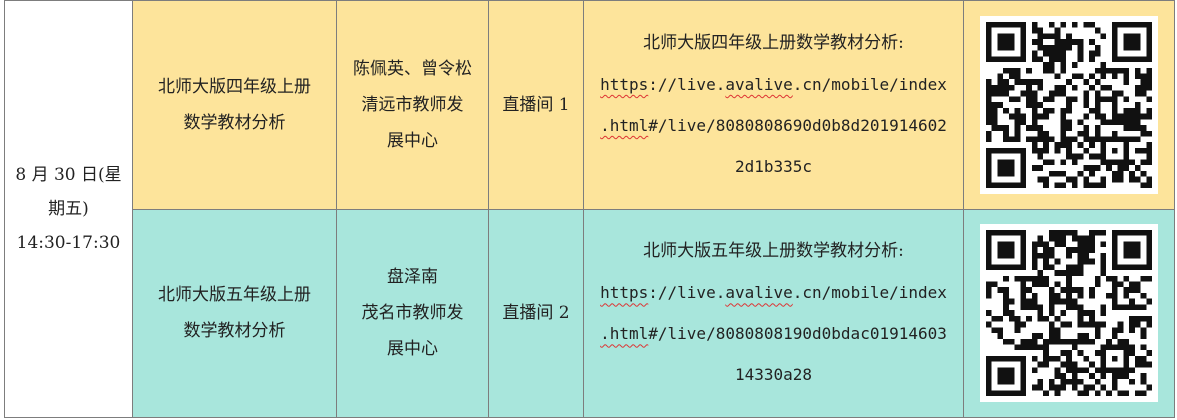  I want to click on link-heading: 北师大版四年级上册数学教材分析:, so click(773, 42).